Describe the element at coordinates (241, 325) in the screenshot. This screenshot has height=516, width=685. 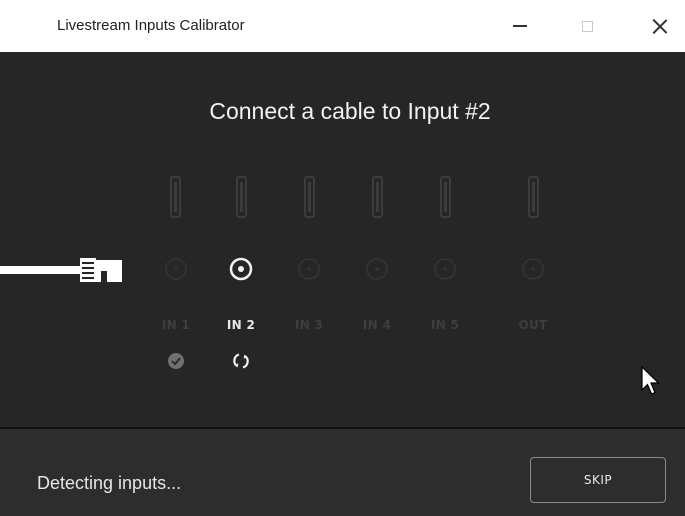
I see `port-label: IN 2` at that location.